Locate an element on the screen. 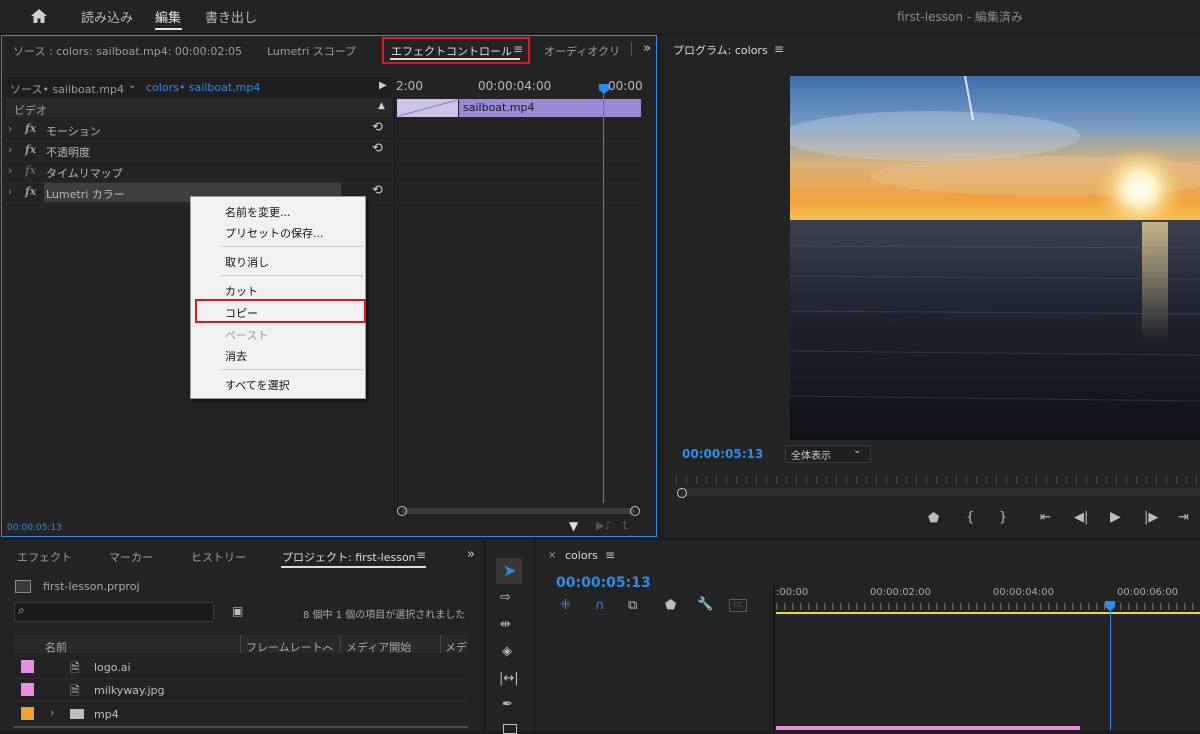 The height and width of the screenshot is (734, 1200). column-name: 名前 is located at coordinates (56, 647).